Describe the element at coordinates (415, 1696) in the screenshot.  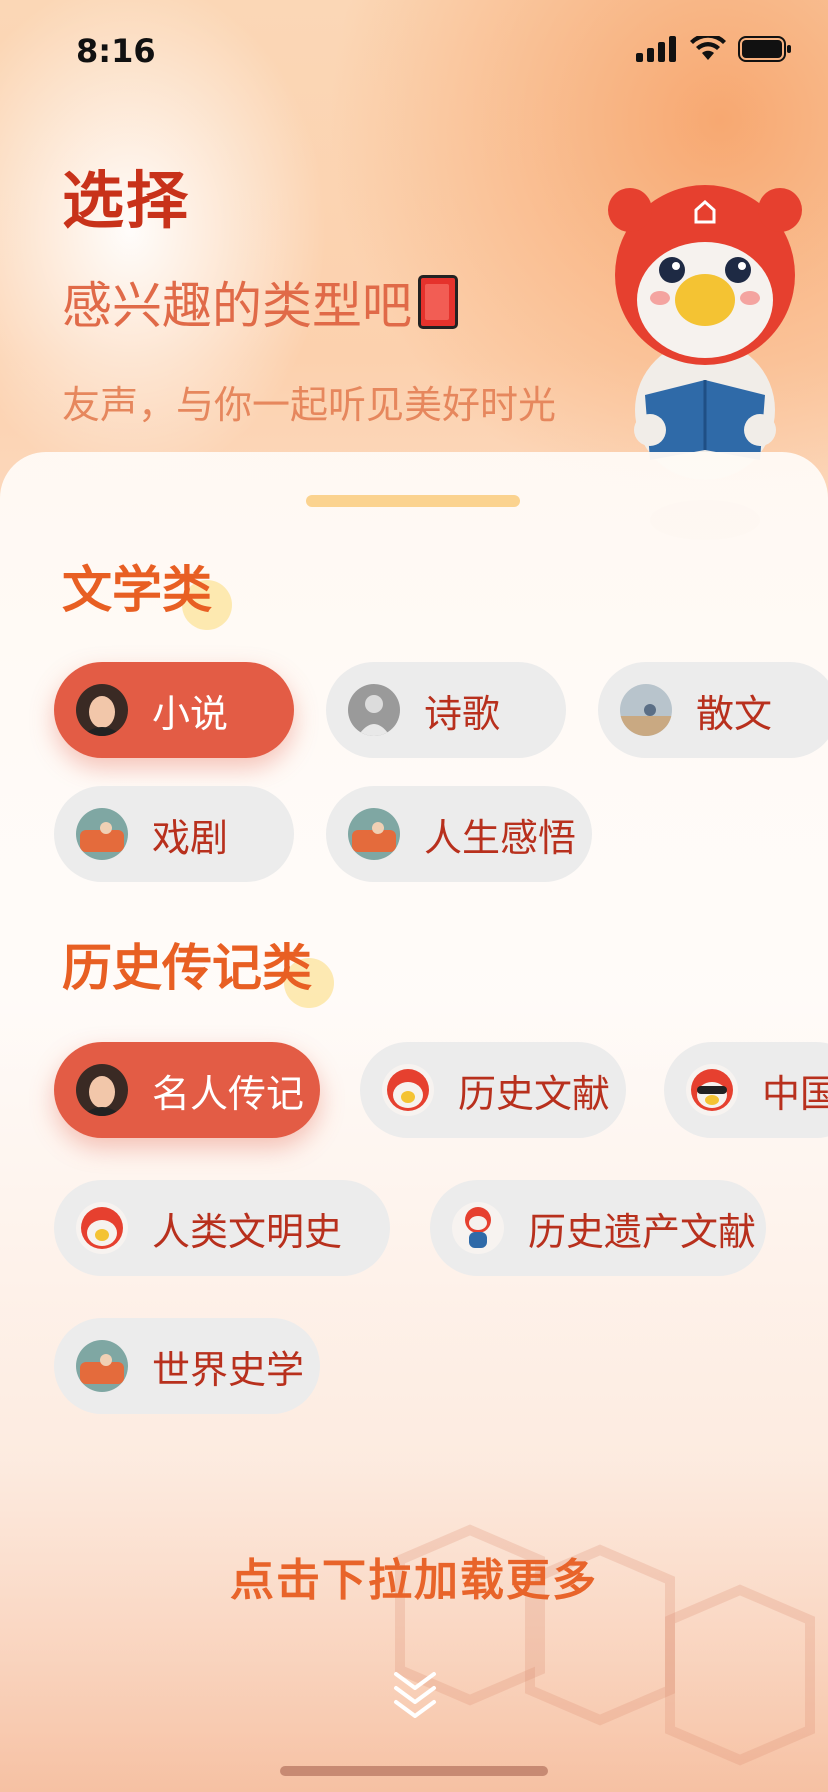
I see `chevron-down-icon` at that location.